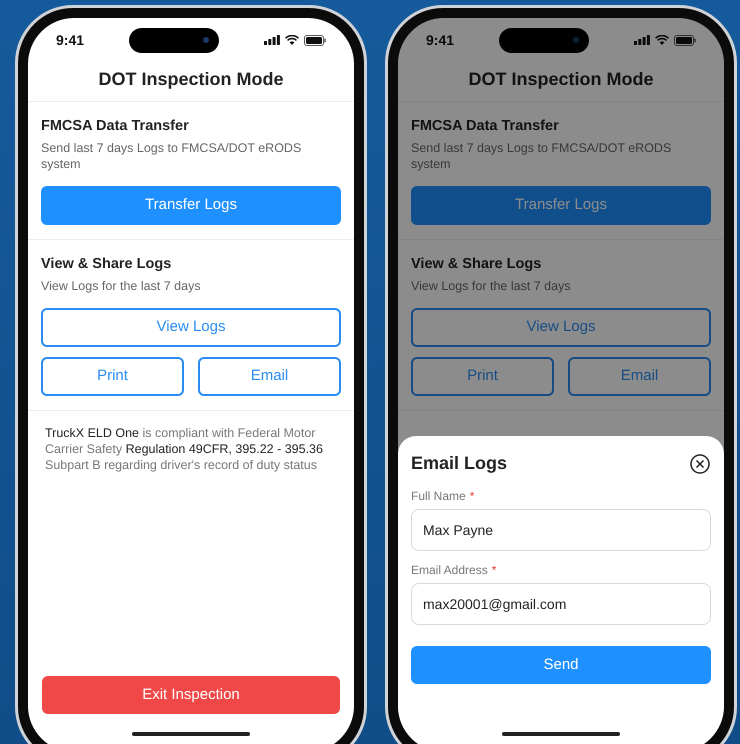  I want to click on input-field: Max Payne, so click(561, 530).